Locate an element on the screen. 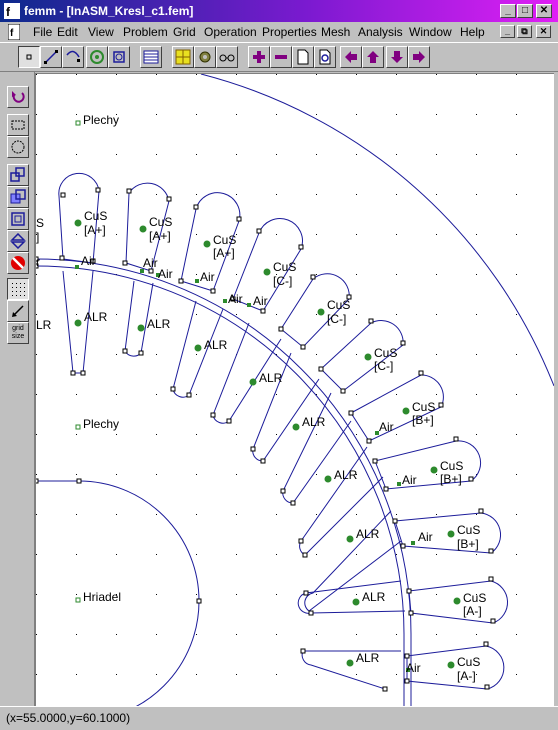 This screenshot has width=558, height=730. title-bar: f femm - [InASM_Kresl_c1.fem] _ □ ✕ is located at coordinates (279, 11).